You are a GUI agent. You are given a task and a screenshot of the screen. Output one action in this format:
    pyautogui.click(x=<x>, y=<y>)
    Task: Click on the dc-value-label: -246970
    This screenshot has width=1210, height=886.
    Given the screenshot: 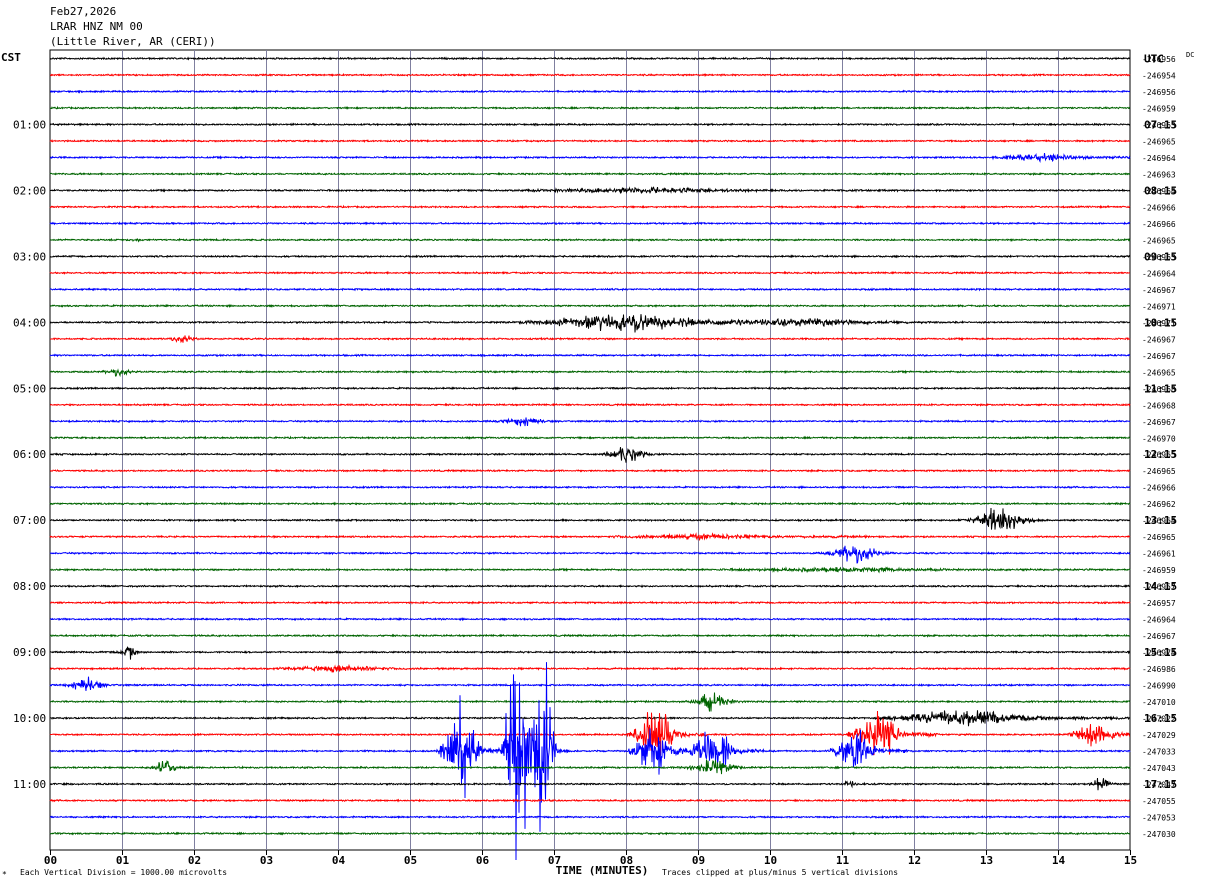 What is the action you would take?
    pyautogui.click(x=1159, y=438)
    